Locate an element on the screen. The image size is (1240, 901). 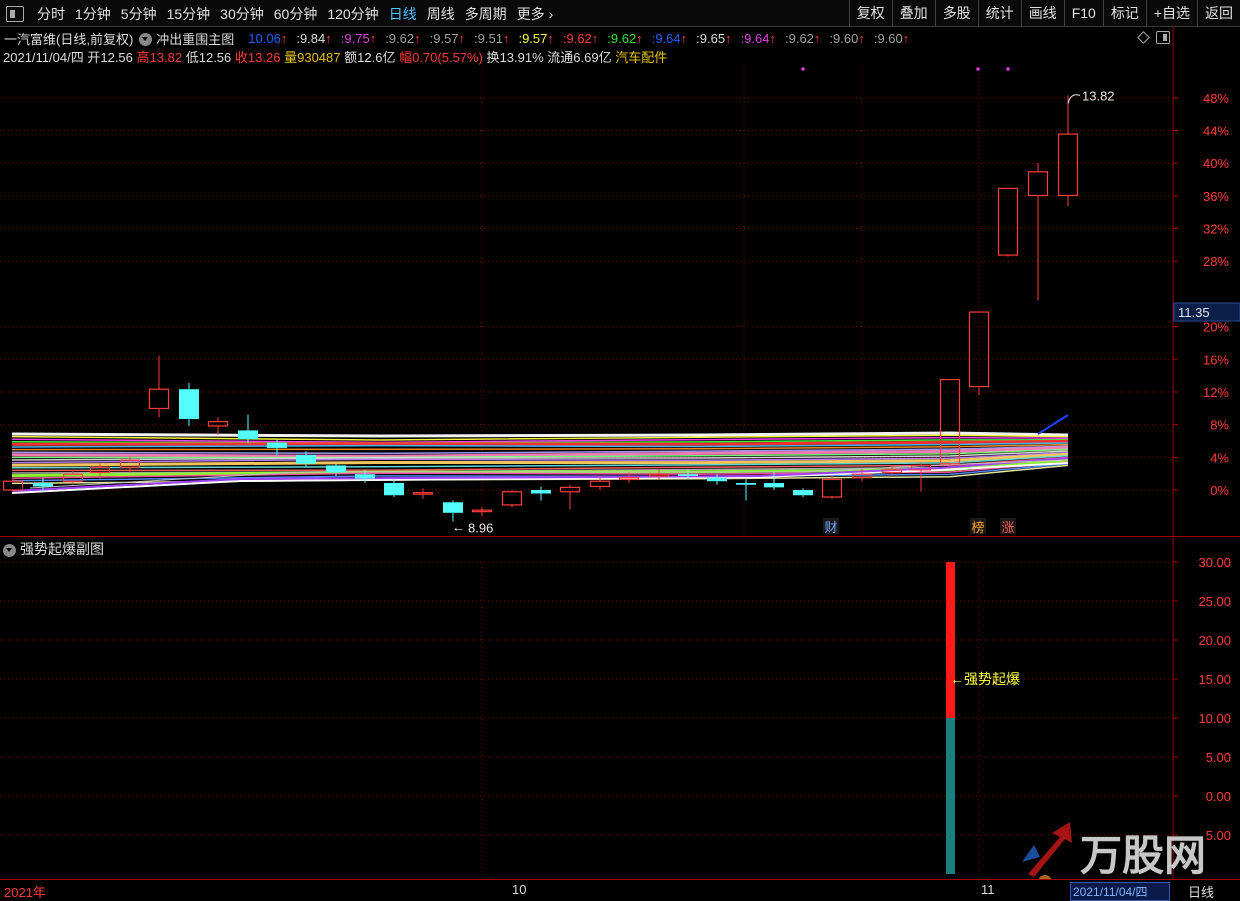
sub-axis-label-1: 25.00 is located at coordinates (1214, 601).